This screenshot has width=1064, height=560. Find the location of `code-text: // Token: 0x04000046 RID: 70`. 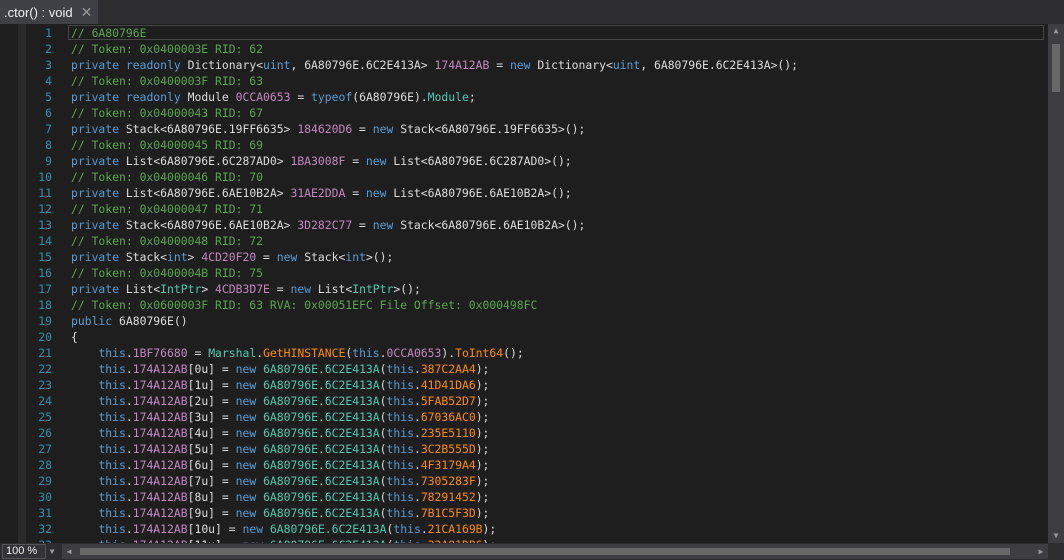

code-text: // Token: 0x04000046 RID: 70 is located at coordinates (167, 177).